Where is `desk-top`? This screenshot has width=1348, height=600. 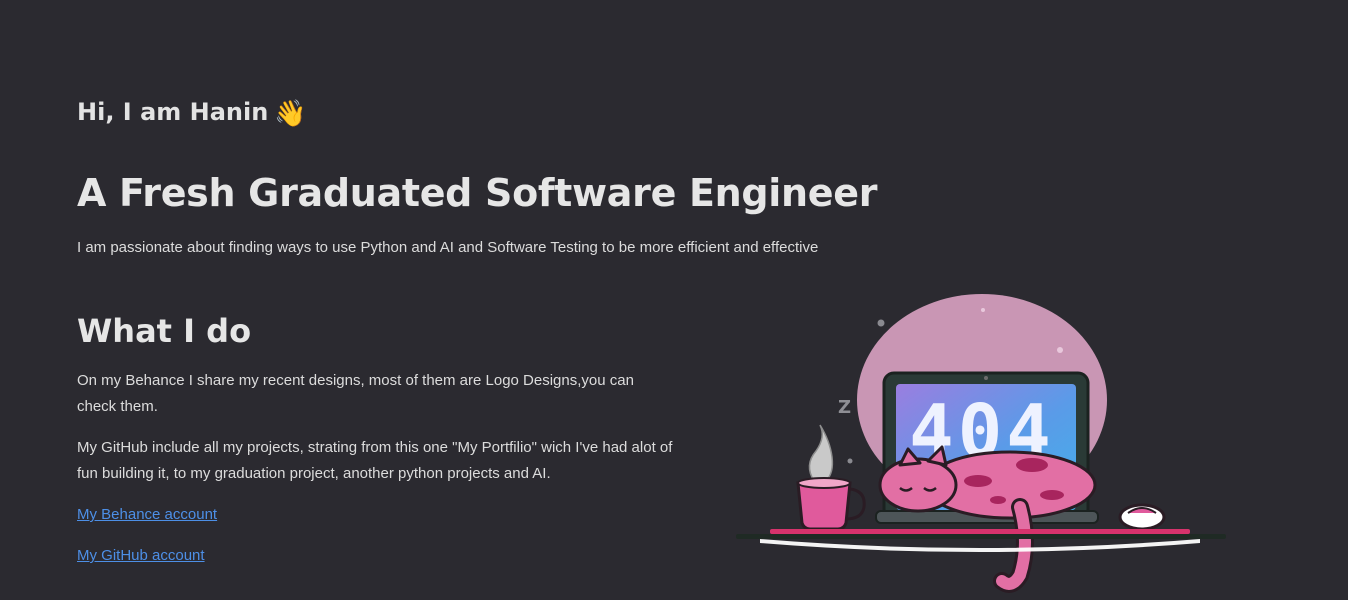 desk-top is located at coordinates (981, 536).